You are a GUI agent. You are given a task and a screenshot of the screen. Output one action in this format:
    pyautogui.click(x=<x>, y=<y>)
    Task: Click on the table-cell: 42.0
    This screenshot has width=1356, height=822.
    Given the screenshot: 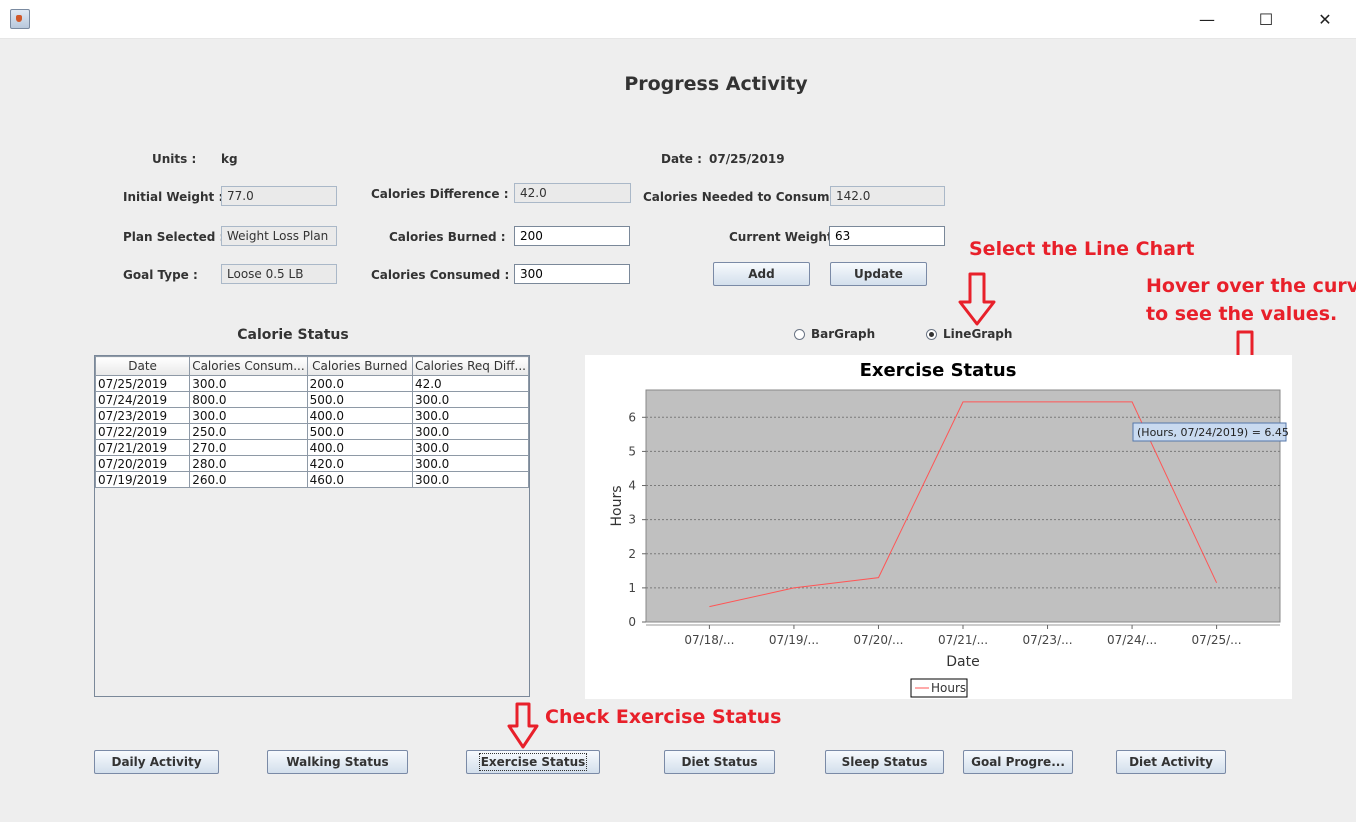 What is the action you would take?
    pyautogui.click(x=470, y=383)
    